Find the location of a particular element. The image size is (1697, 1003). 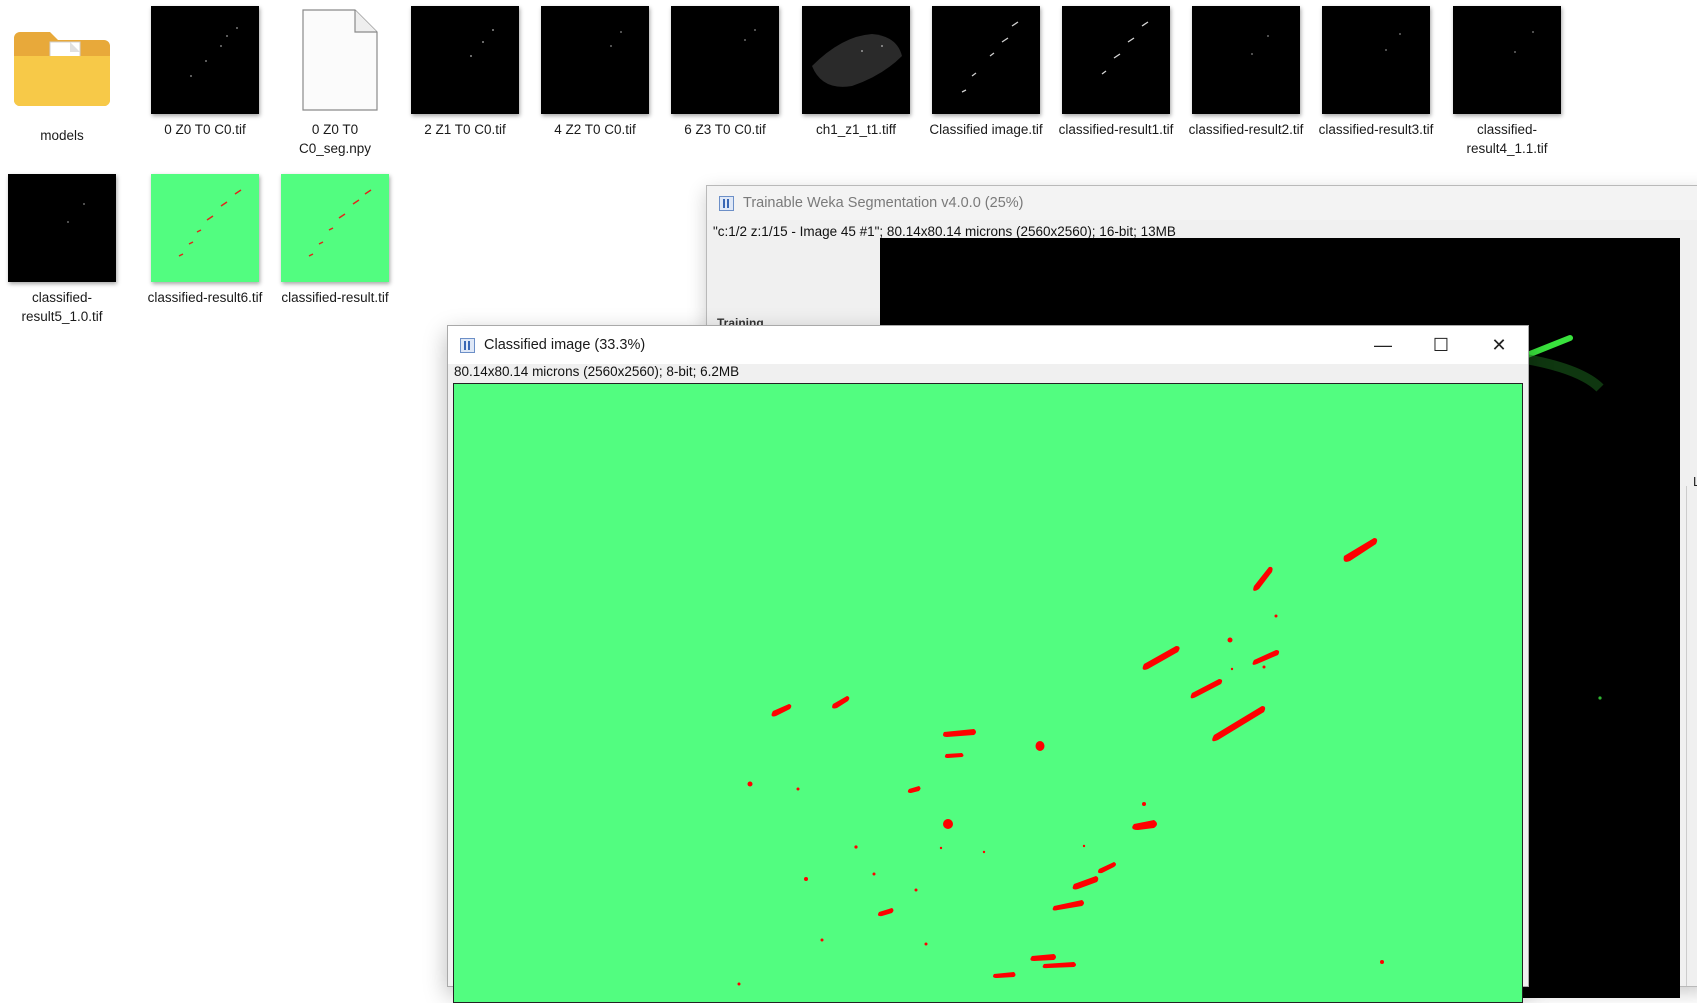

file-item-tif: 4 Z2 T0 C0.tif is located at coordinates (595, 72).